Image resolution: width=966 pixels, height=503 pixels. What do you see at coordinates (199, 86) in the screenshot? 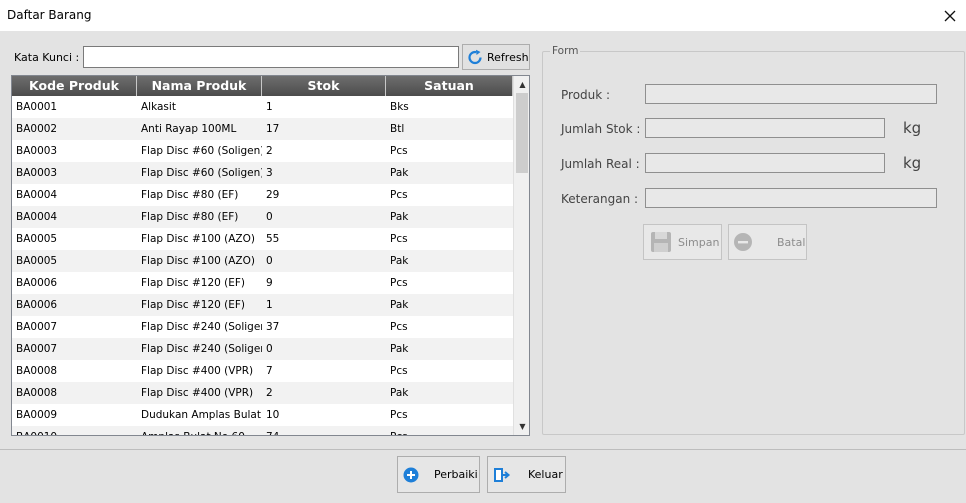
I see `column-header-nama-produk: Nama Produk` at bounding box center [199, 86].